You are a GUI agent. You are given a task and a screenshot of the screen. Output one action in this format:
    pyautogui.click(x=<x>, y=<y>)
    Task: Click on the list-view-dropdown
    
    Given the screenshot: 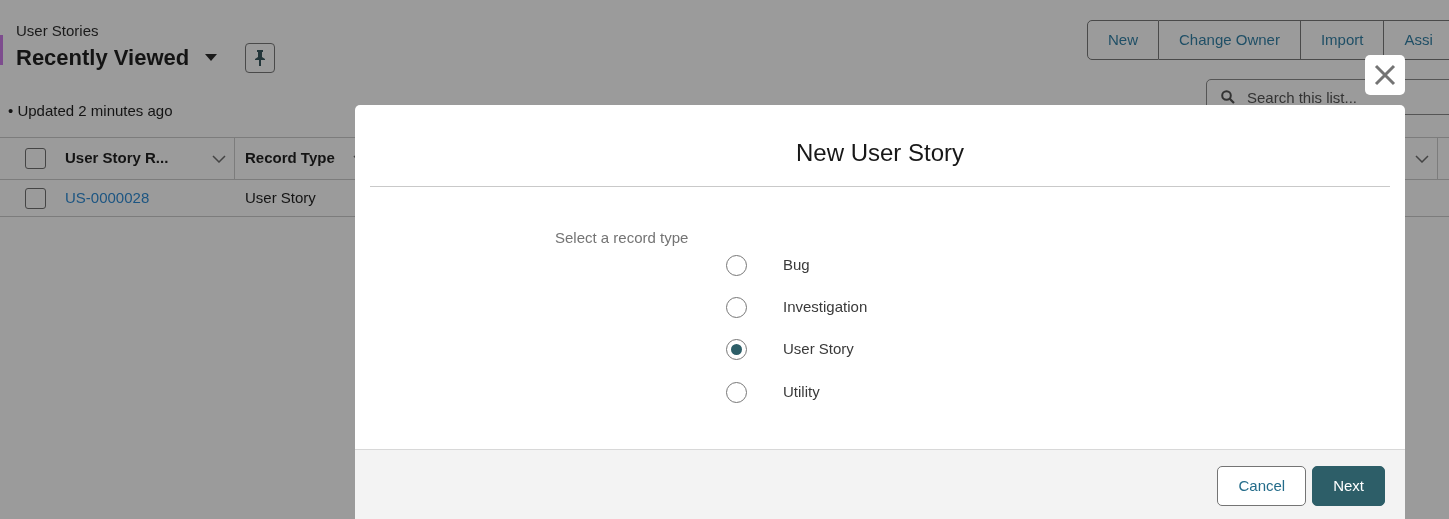 What is the action you would take?
    pyautogui.click(x=211, y=57)
    